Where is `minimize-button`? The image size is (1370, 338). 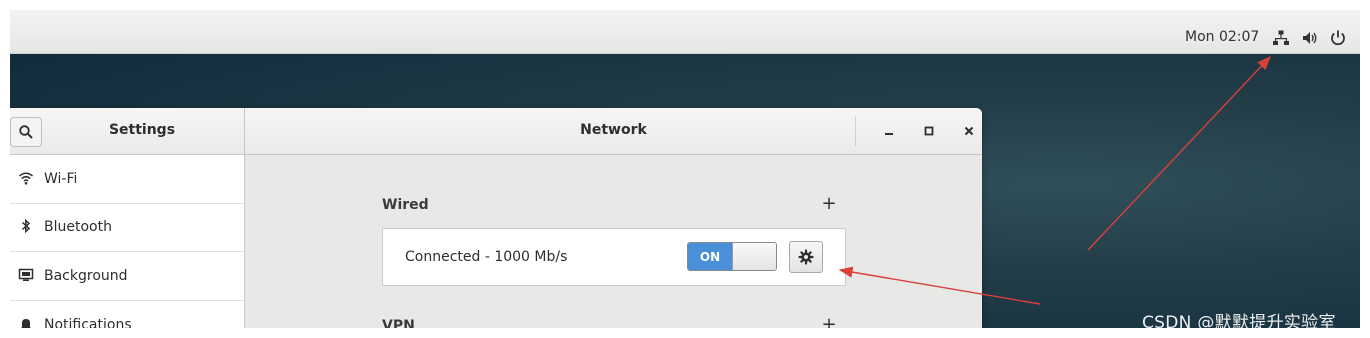
minimize-button is located at coordinates (889, 131).